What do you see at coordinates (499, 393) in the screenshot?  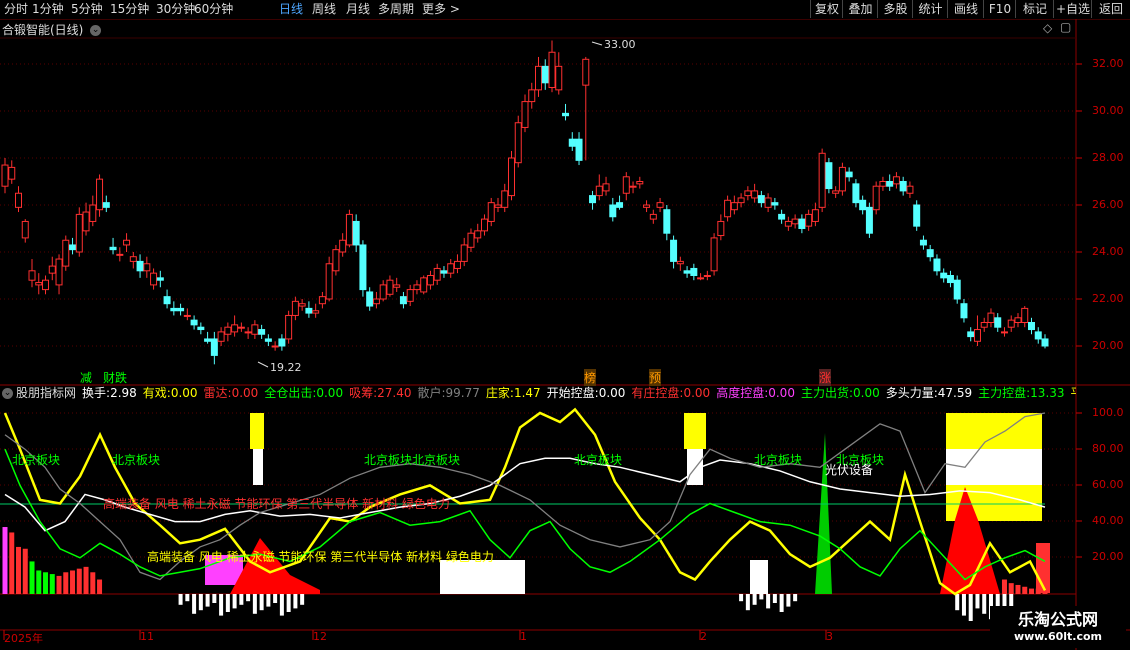 I see `indicator-item-label: 庄家:` at bounding box center [499, 393].